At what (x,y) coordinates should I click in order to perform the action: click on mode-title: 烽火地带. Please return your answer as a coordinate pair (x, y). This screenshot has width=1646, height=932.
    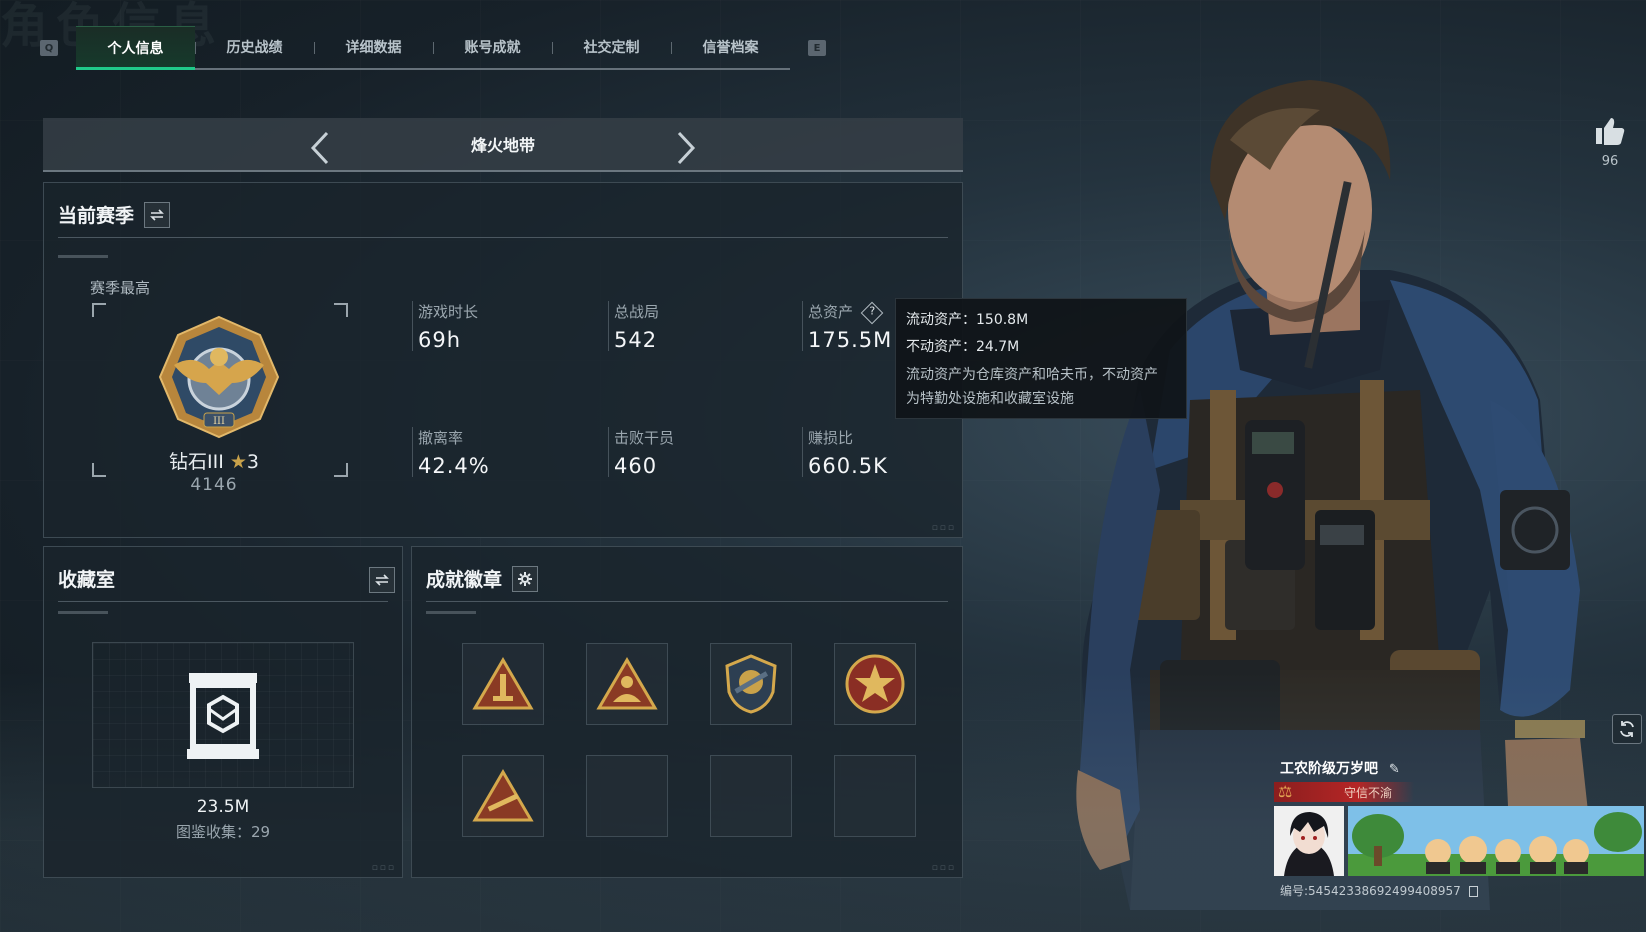
    Looking at the image, I should click on (502, 145).